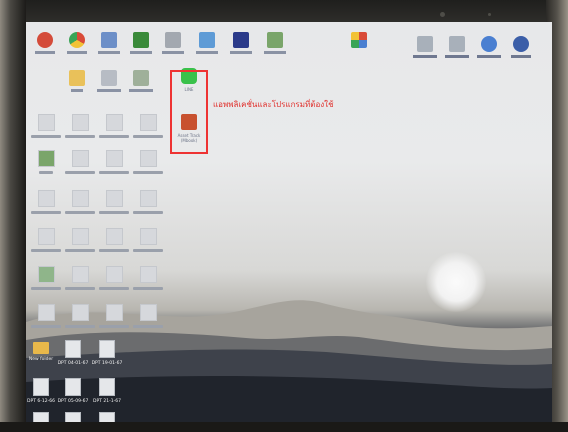 The width and height of the screenshot is (568, 432). I want to click on facebook-icon, so click(521, 47).